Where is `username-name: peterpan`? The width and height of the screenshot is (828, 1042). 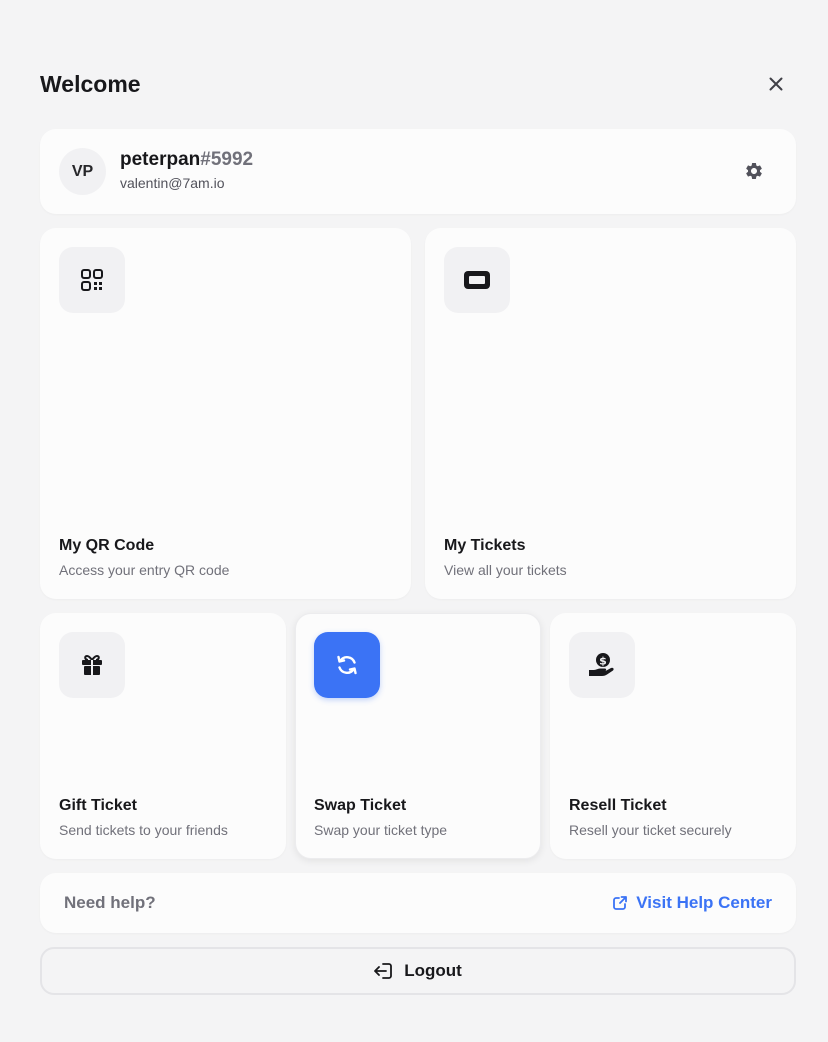
username-name: peterpan is located at coordinates (160, 159).